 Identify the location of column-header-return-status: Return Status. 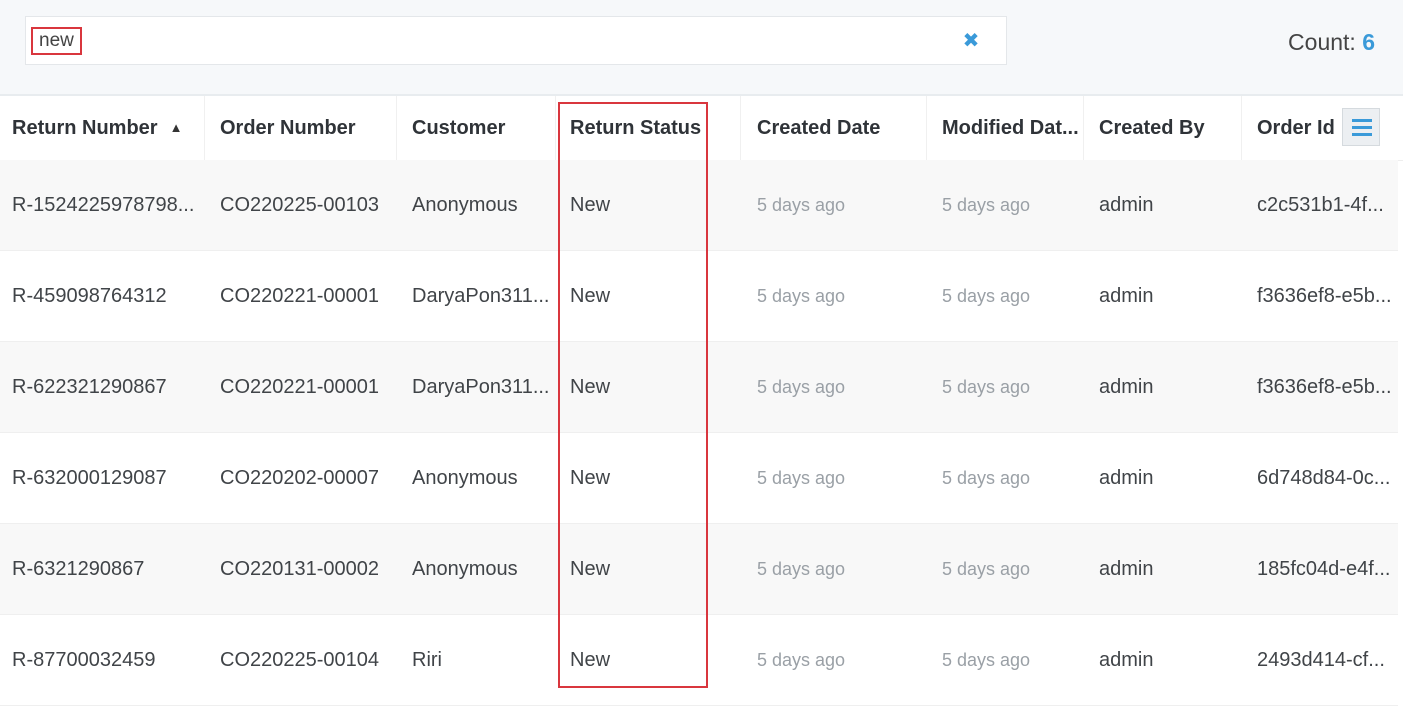
(649, 128).